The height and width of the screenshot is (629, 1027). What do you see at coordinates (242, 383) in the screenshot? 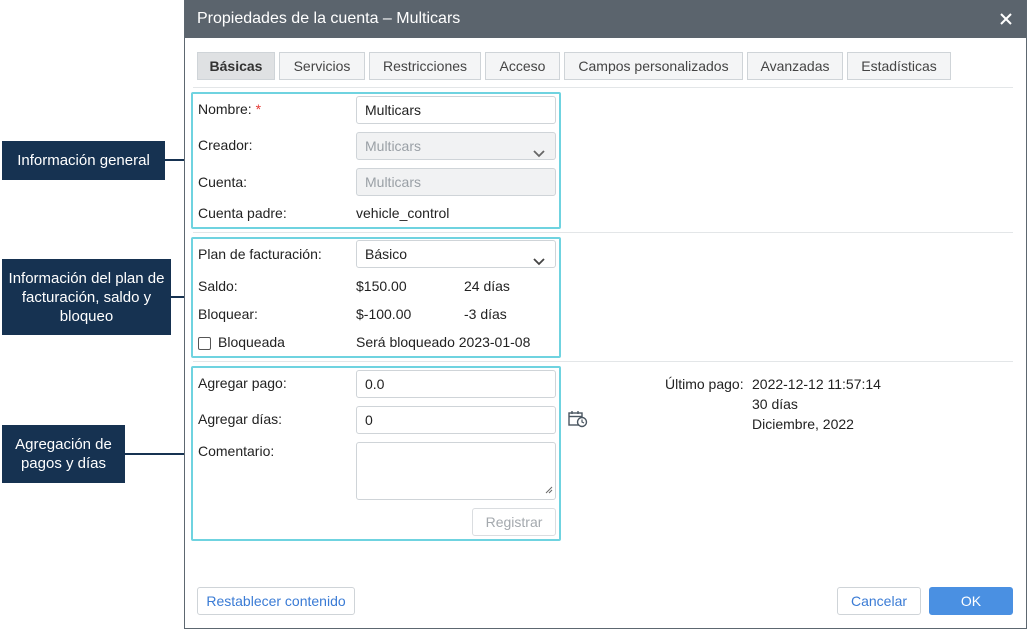
I see `add-payment-label: Agregar pago:` at bounding box center [242, 383].